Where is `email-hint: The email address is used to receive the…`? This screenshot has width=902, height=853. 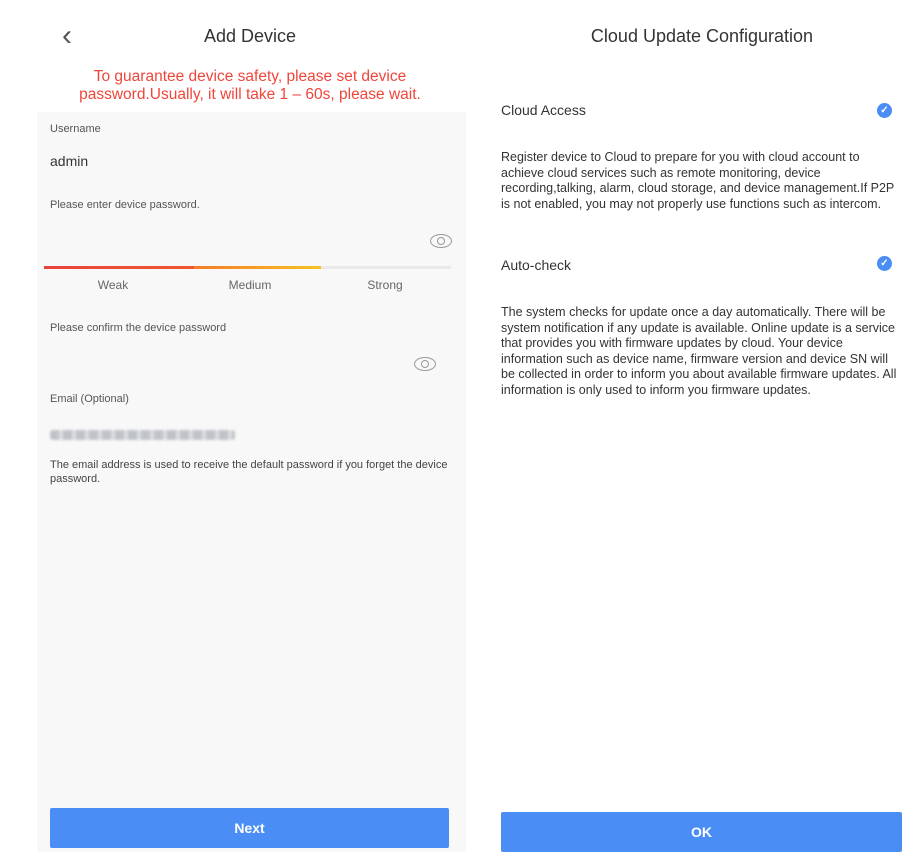 email-hint: The email address is used to receive the… is located at coordinates (249, 472).